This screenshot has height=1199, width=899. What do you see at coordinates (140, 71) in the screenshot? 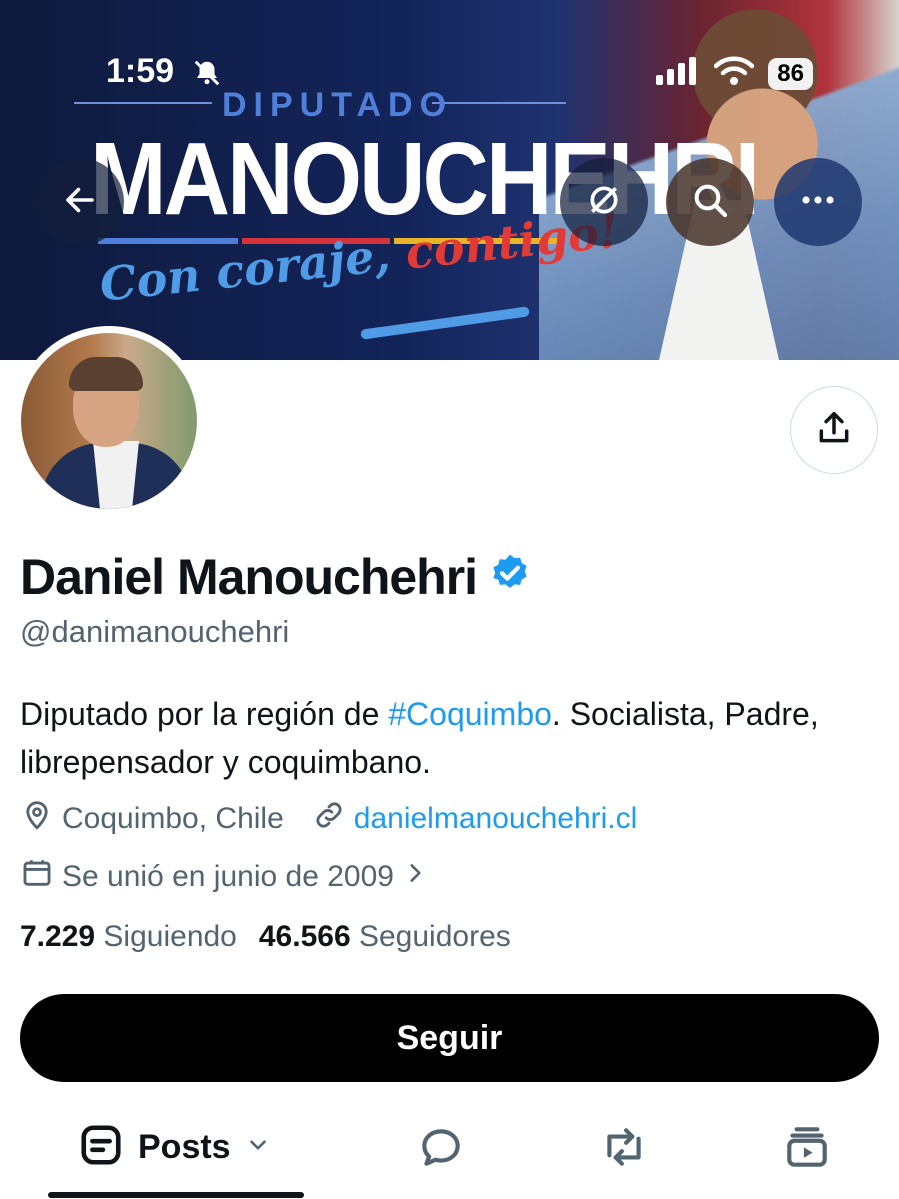
I see `status-time: 1:59` at bounding box center [140, 71].